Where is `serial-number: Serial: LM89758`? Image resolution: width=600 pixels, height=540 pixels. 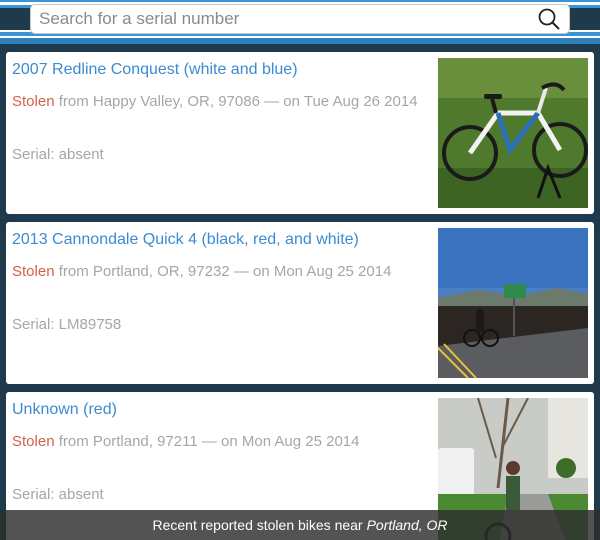
serial-number: Serial: LM89758 is located at coordinates (67, 324).